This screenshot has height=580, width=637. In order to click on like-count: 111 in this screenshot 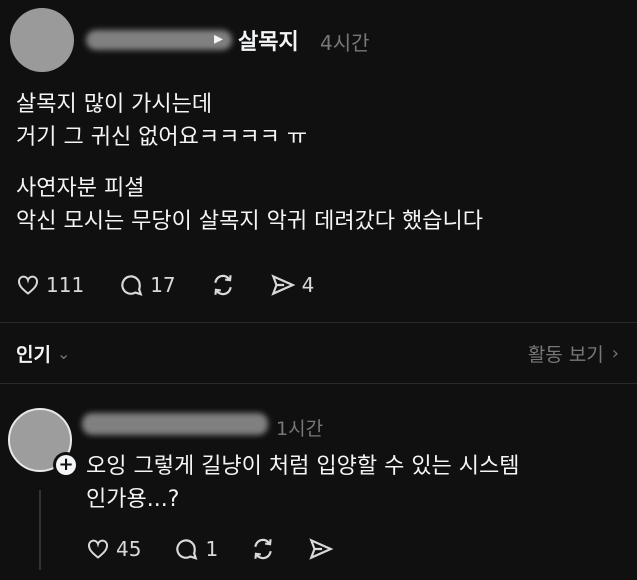, I will do `click(65, 285)`.